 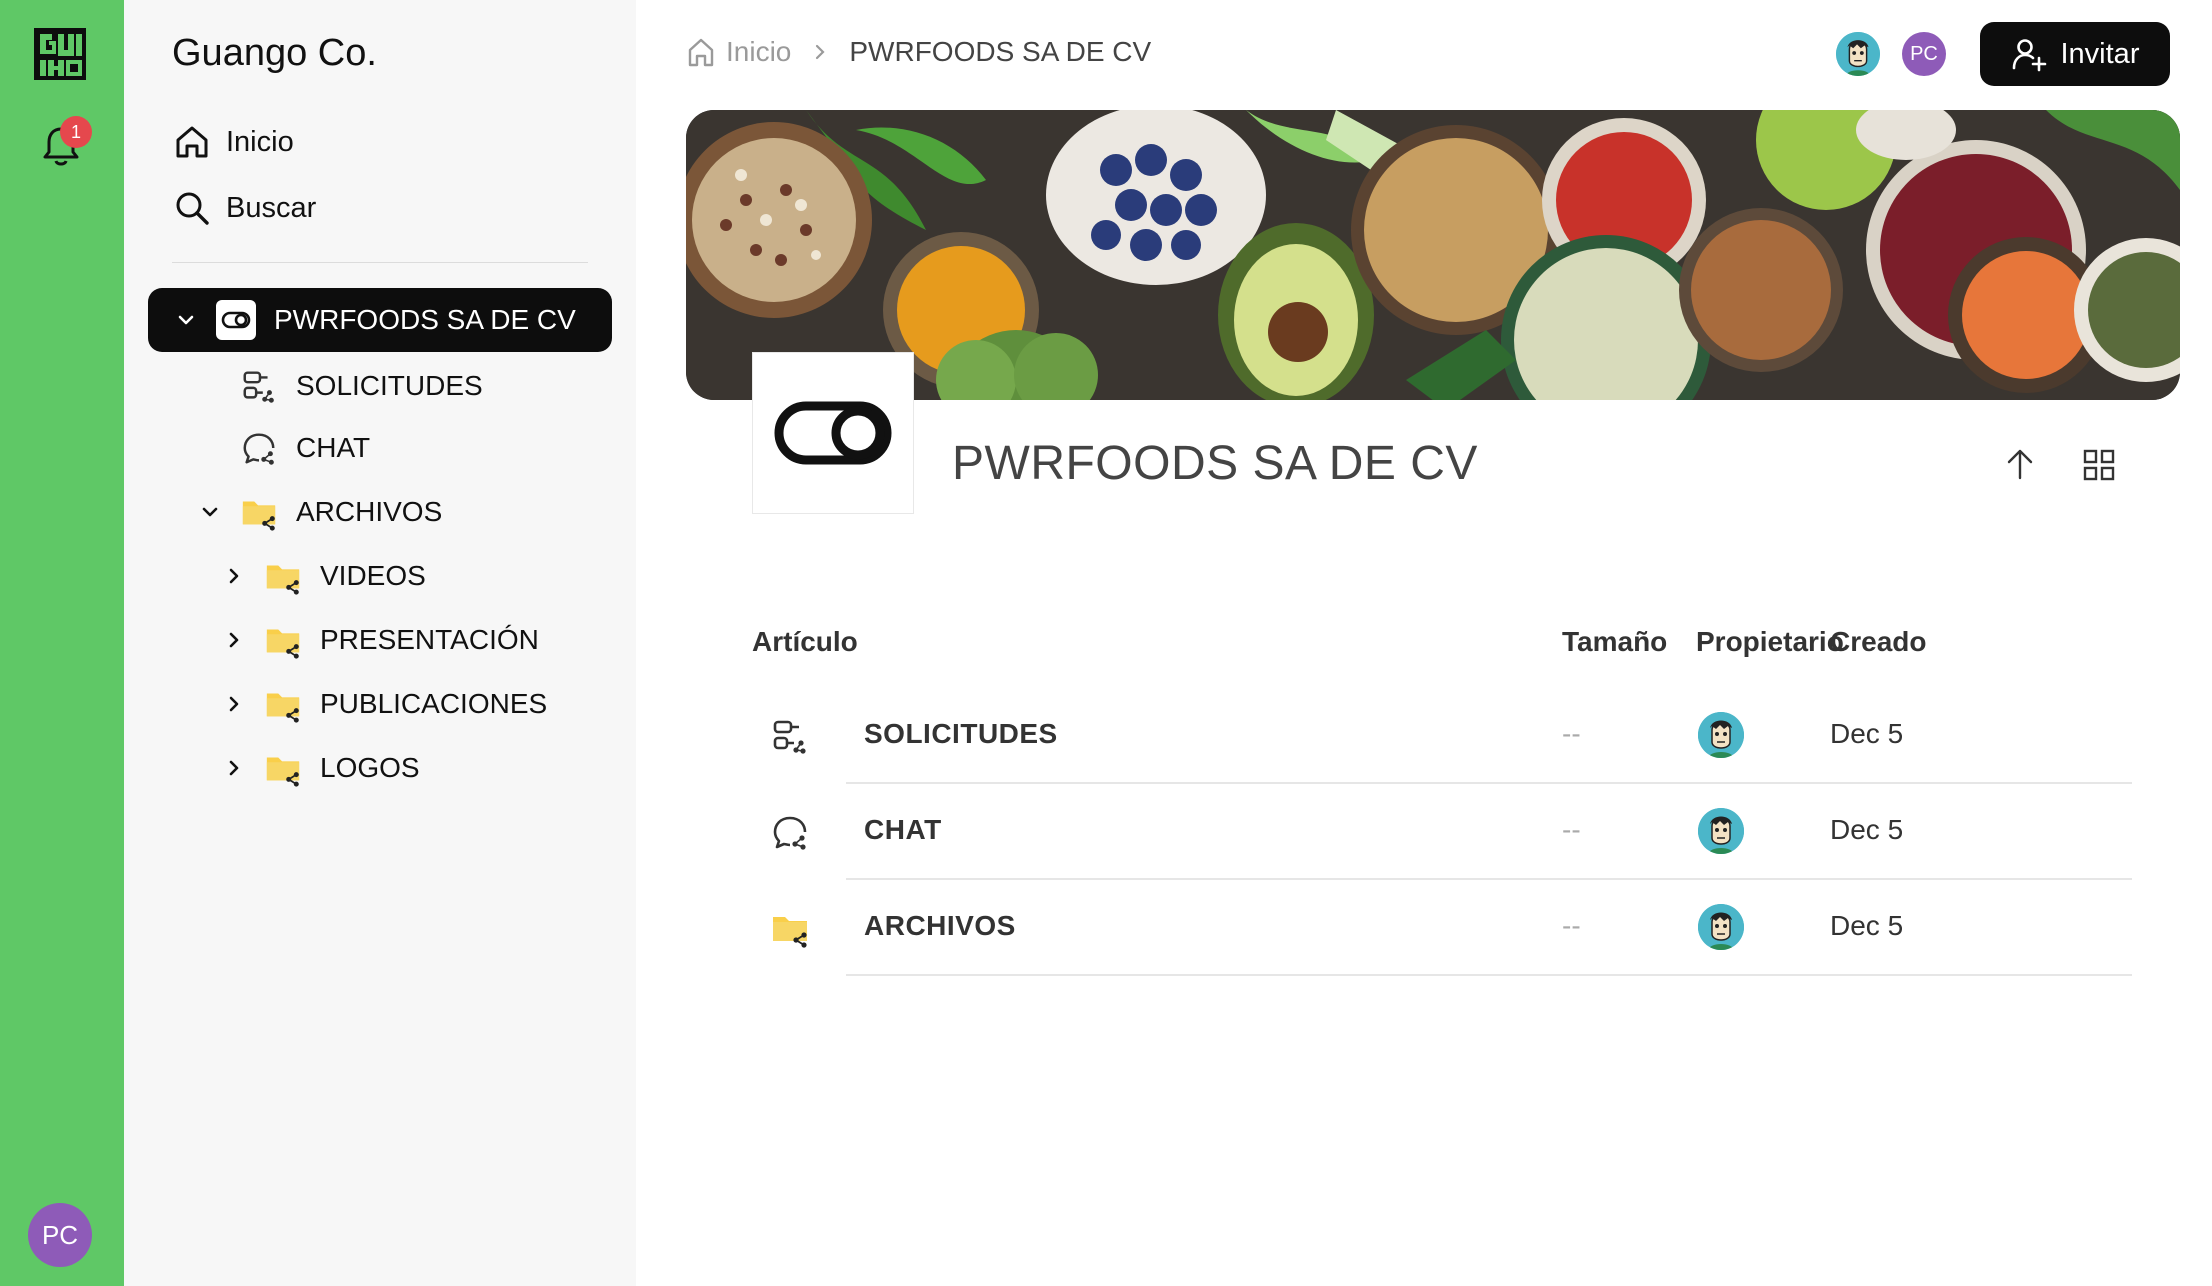 I want to click on nav-item-buscar: Buscar, so click(x=244, y=208).